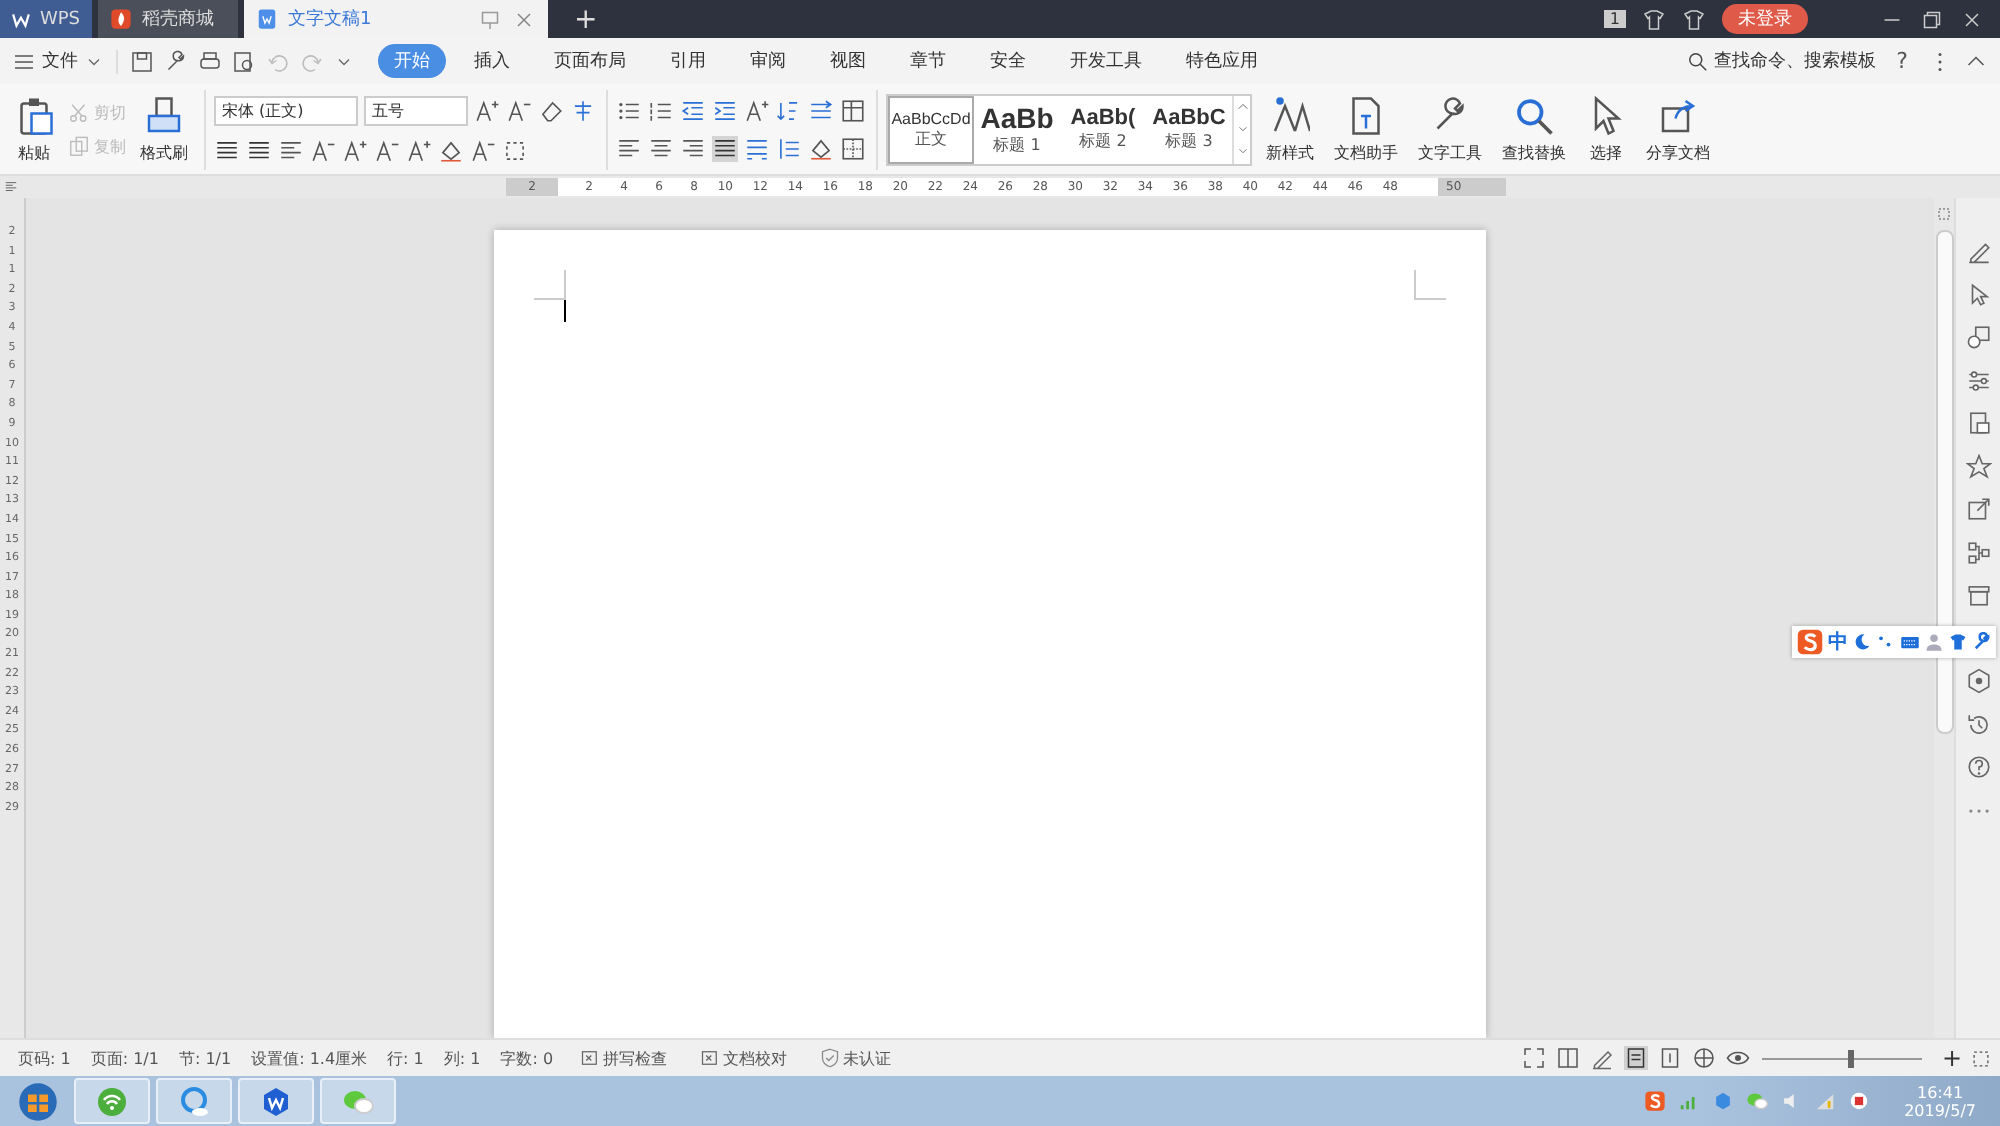 The height and width of the screenshot is (1126, 2000). What do you see at coordinates (1978, 423) in the screenshot?
I see `documents-icon` at bounding box center [1978, 423].